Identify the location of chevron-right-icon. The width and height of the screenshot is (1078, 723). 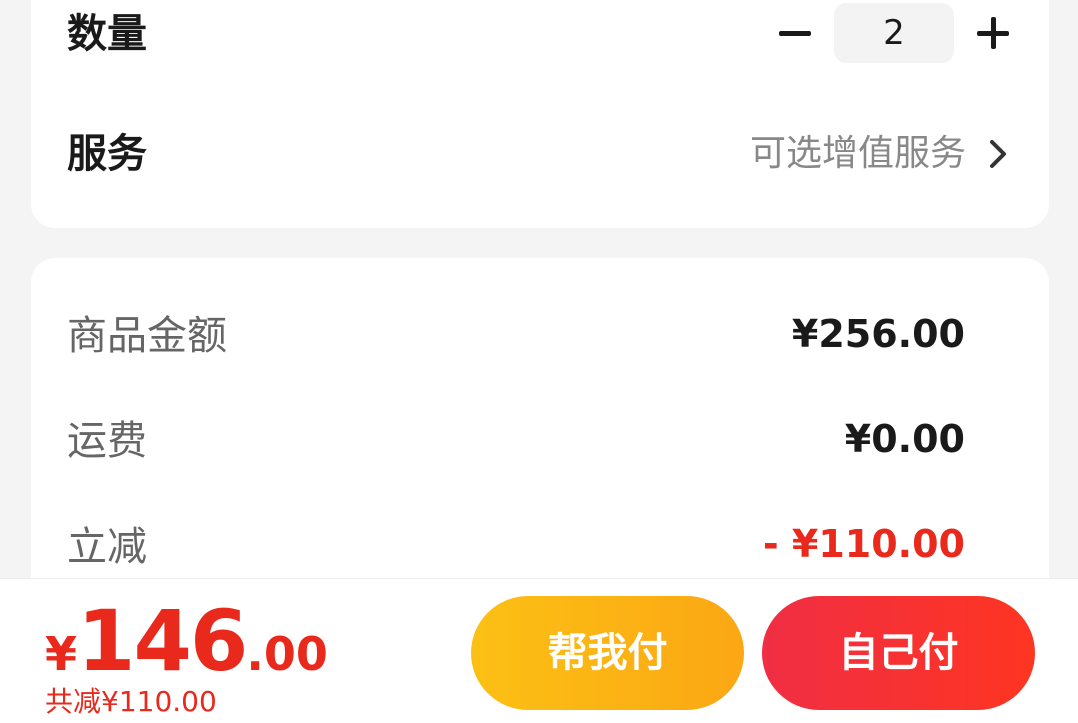
(998, 154).